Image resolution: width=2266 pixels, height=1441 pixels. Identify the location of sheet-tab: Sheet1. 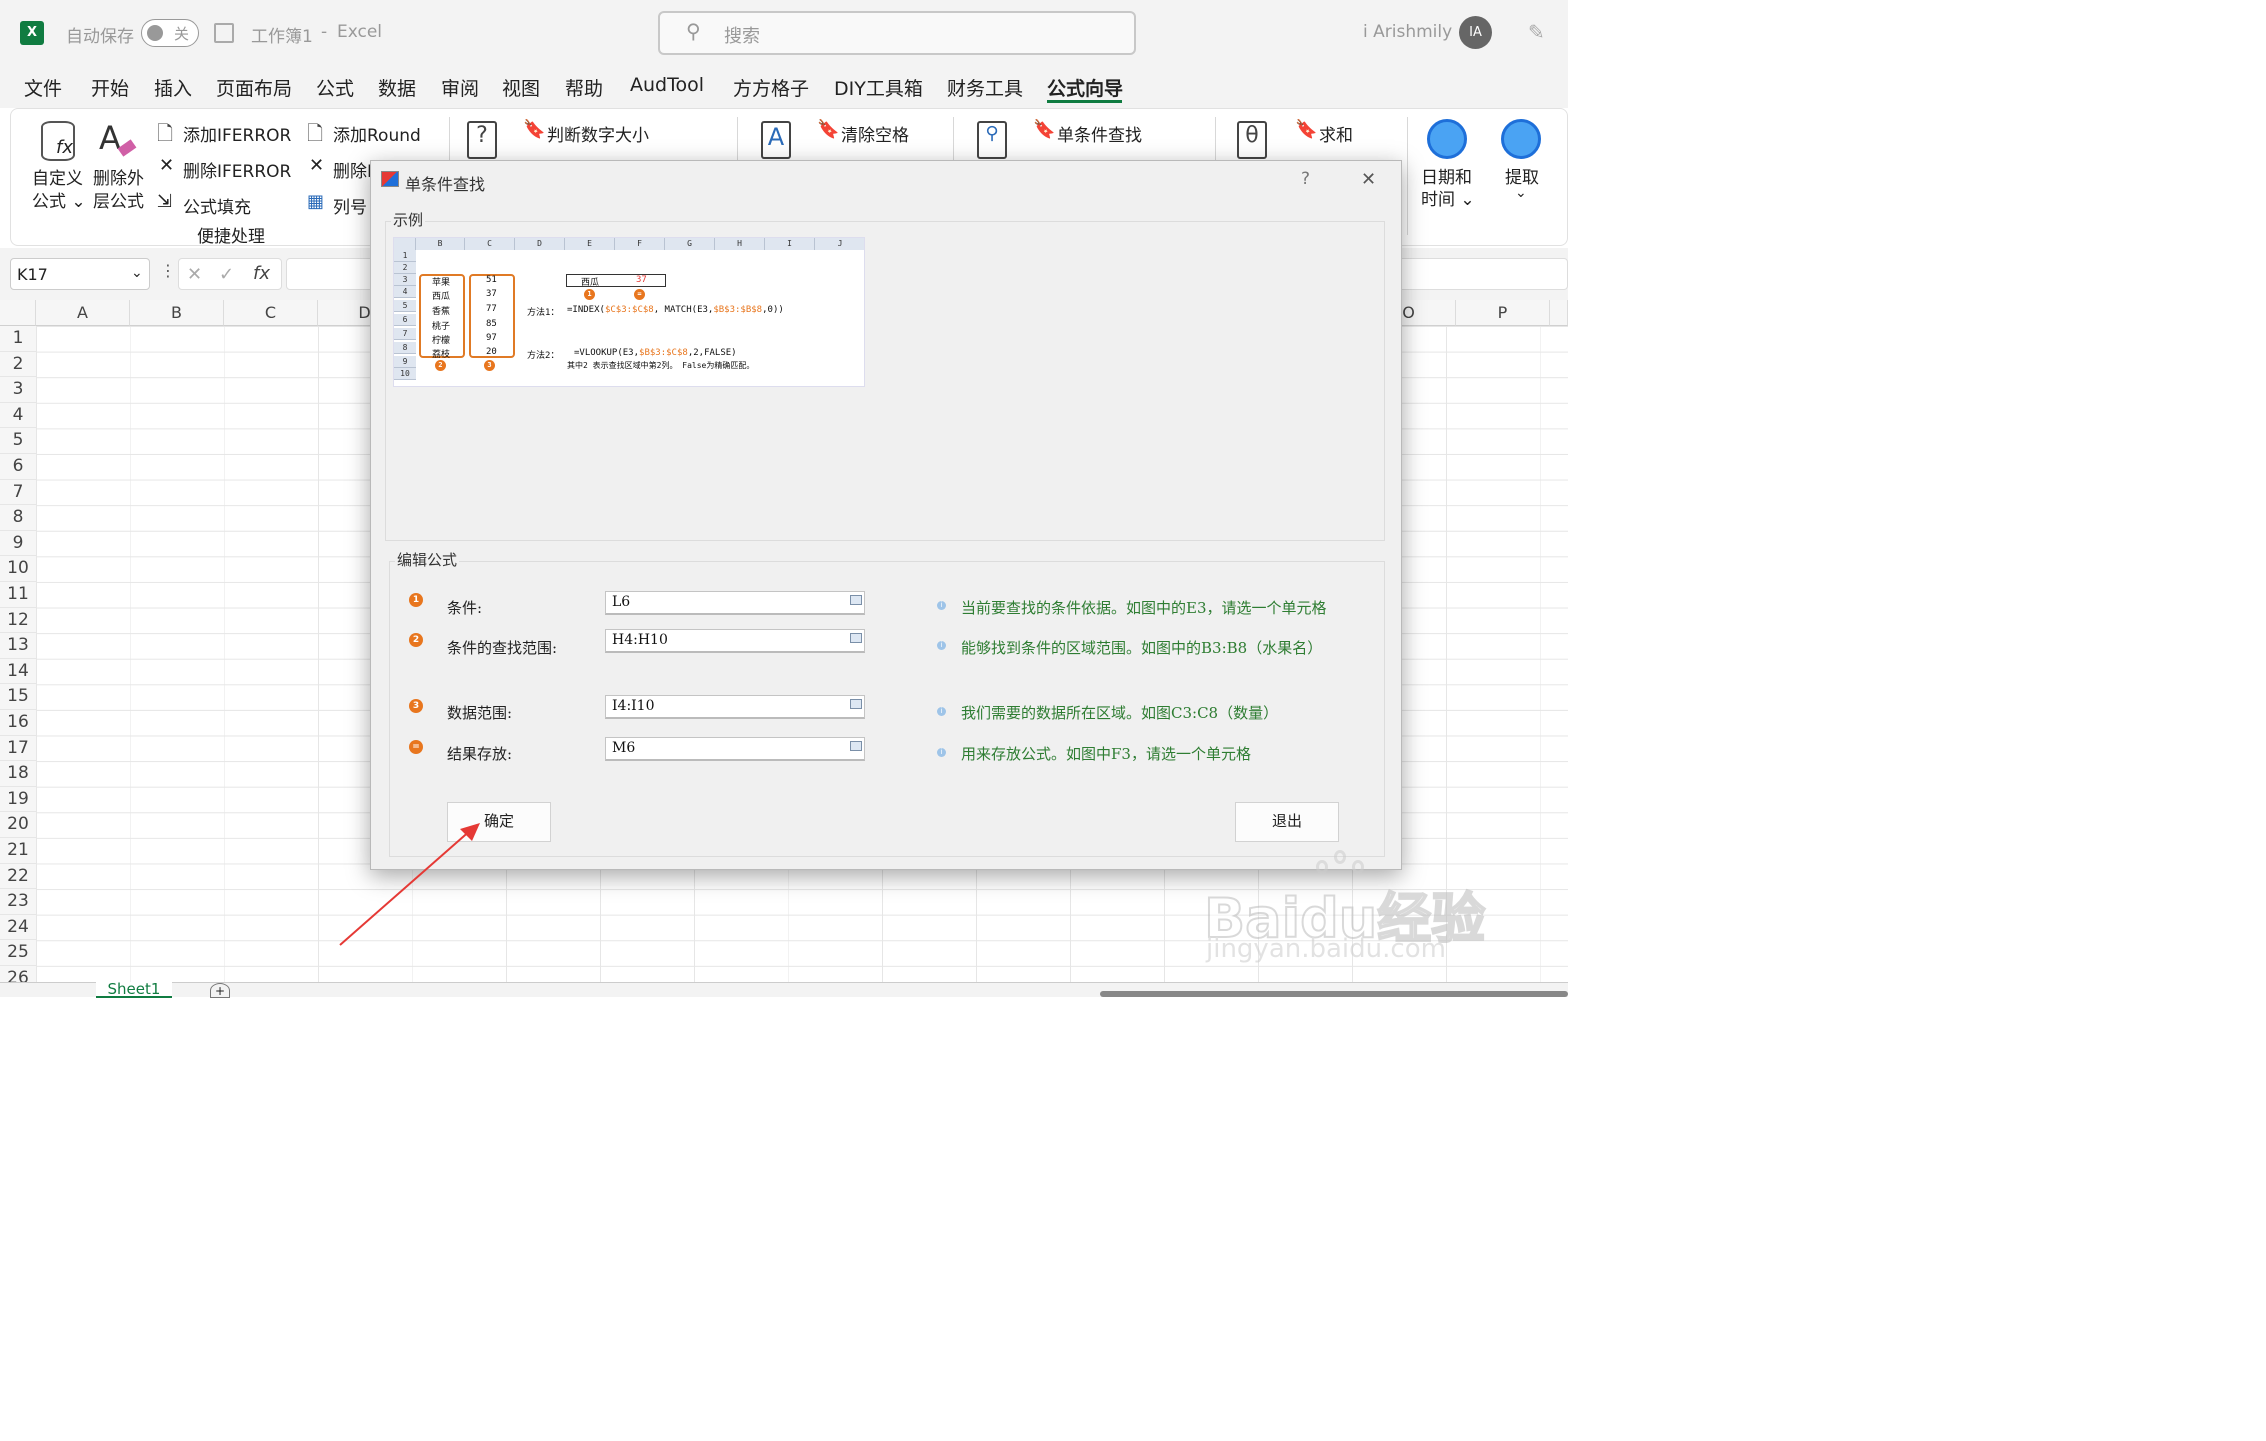
(134, 990).